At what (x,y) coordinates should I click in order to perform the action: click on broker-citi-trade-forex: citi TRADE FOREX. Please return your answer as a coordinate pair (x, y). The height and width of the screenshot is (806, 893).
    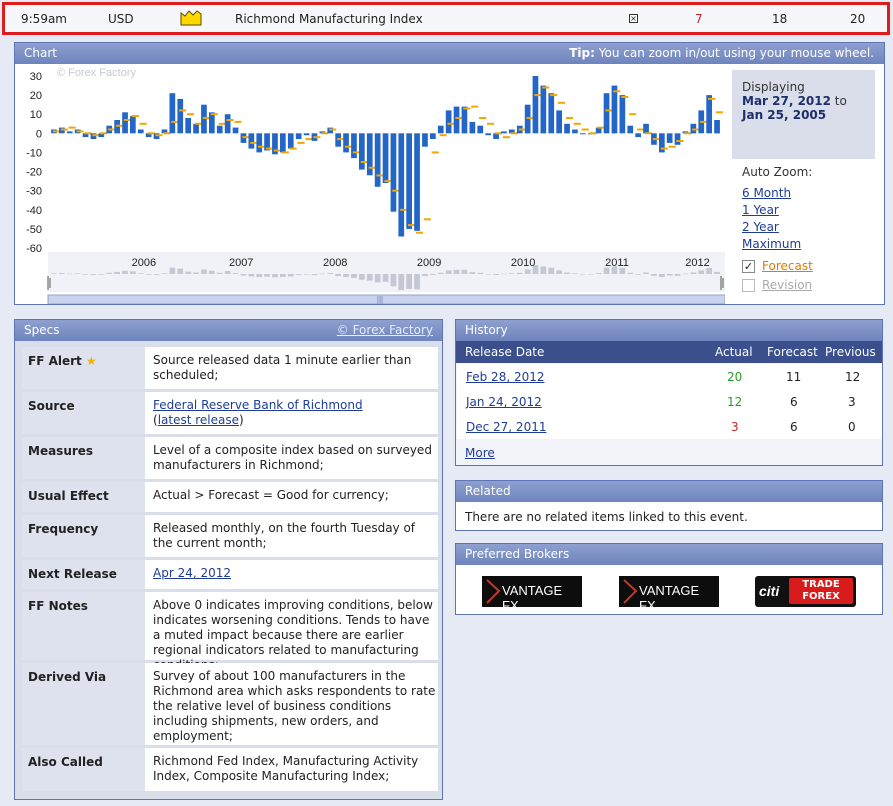
    Looking at the image, I should click on (805, 591).